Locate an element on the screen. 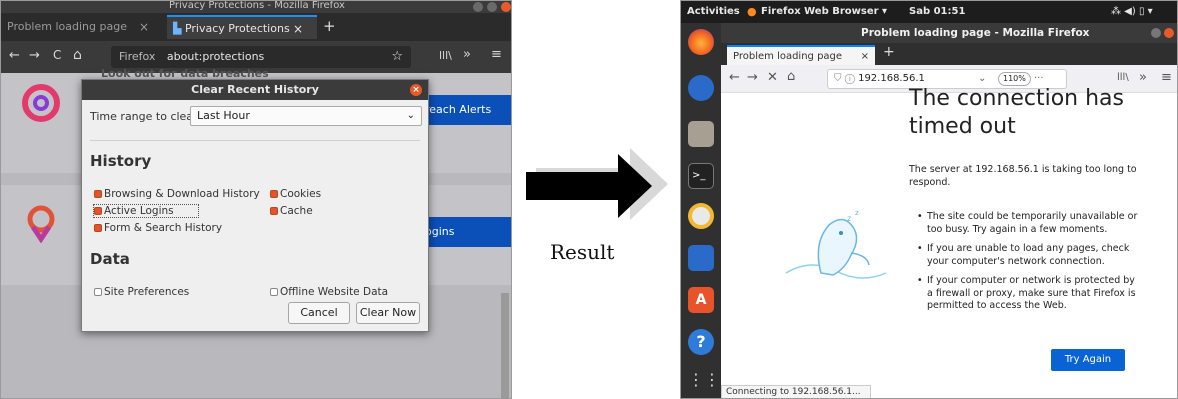  checkbox-cache: Cache is located at coordinates (291, 211).